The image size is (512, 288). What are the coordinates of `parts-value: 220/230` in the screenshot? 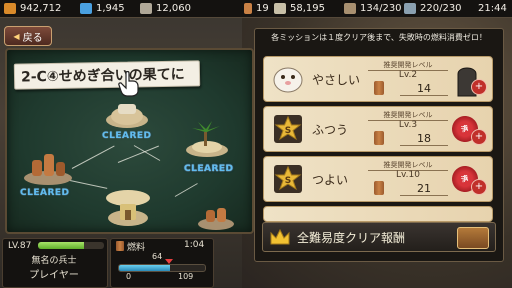 It's located at (441, 8).